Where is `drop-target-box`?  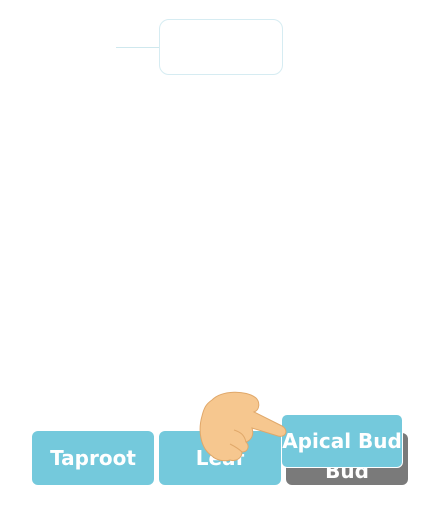
drop-target-box is located at coordinates (221, 47).